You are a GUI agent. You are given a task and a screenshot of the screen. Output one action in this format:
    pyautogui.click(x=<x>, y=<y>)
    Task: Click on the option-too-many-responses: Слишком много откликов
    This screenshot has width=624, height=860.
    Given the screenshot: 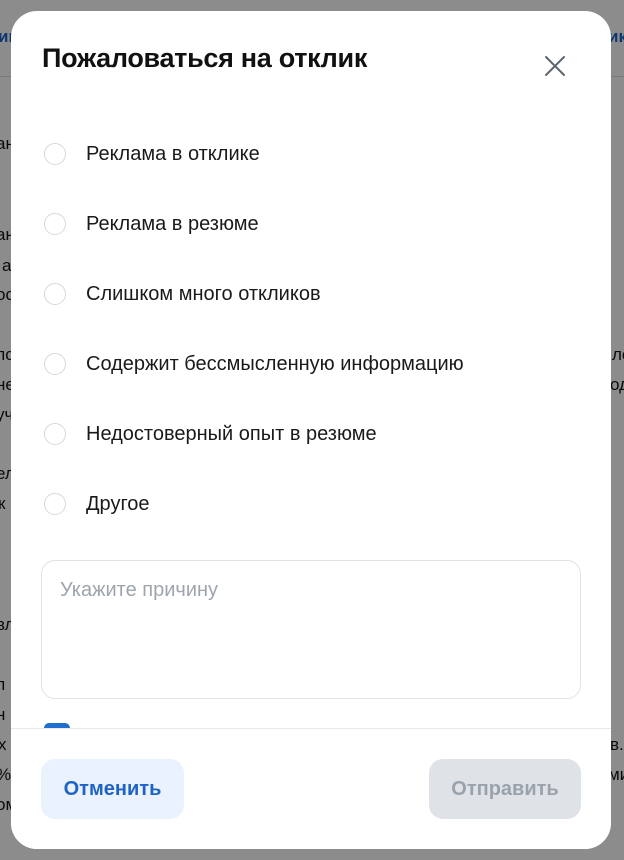 What is the action you would take?
    pyautogui.click(x=304, y=294)
    